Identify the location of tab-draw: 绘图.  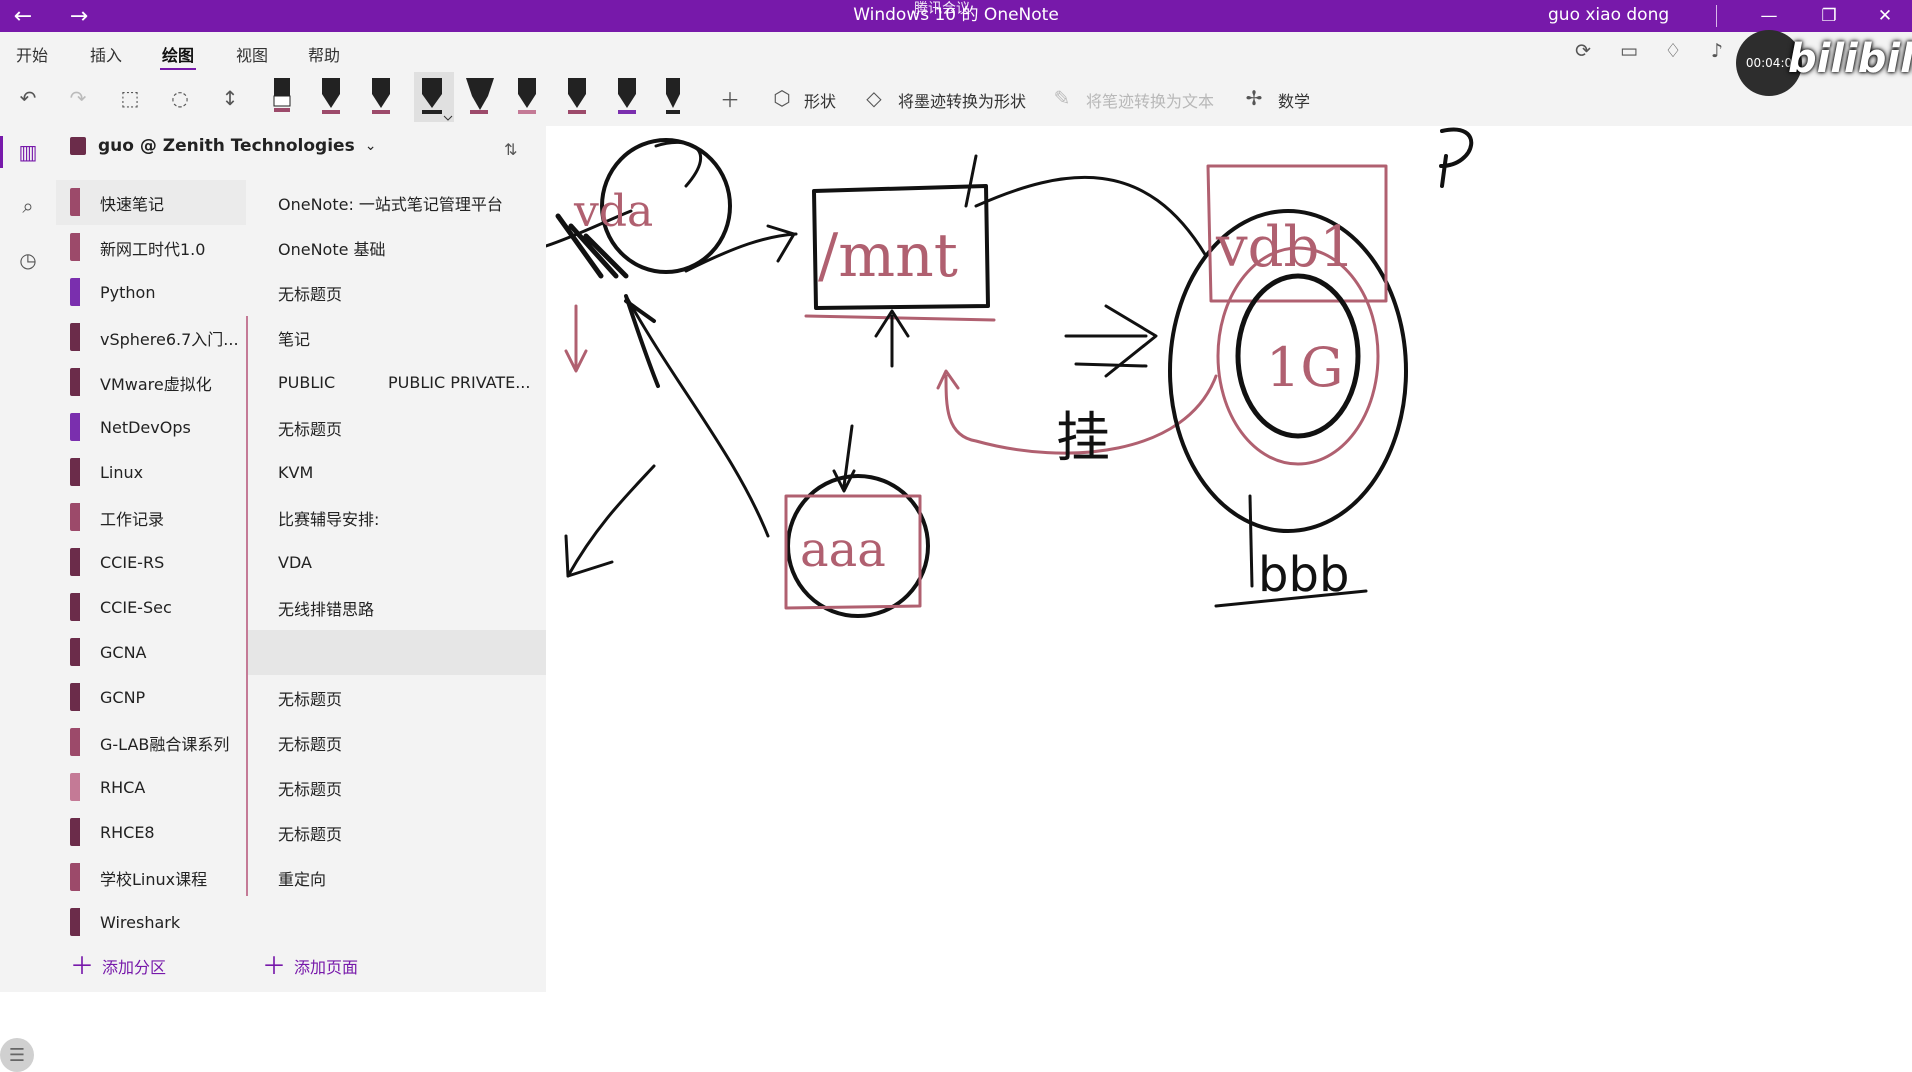
(178, 56).